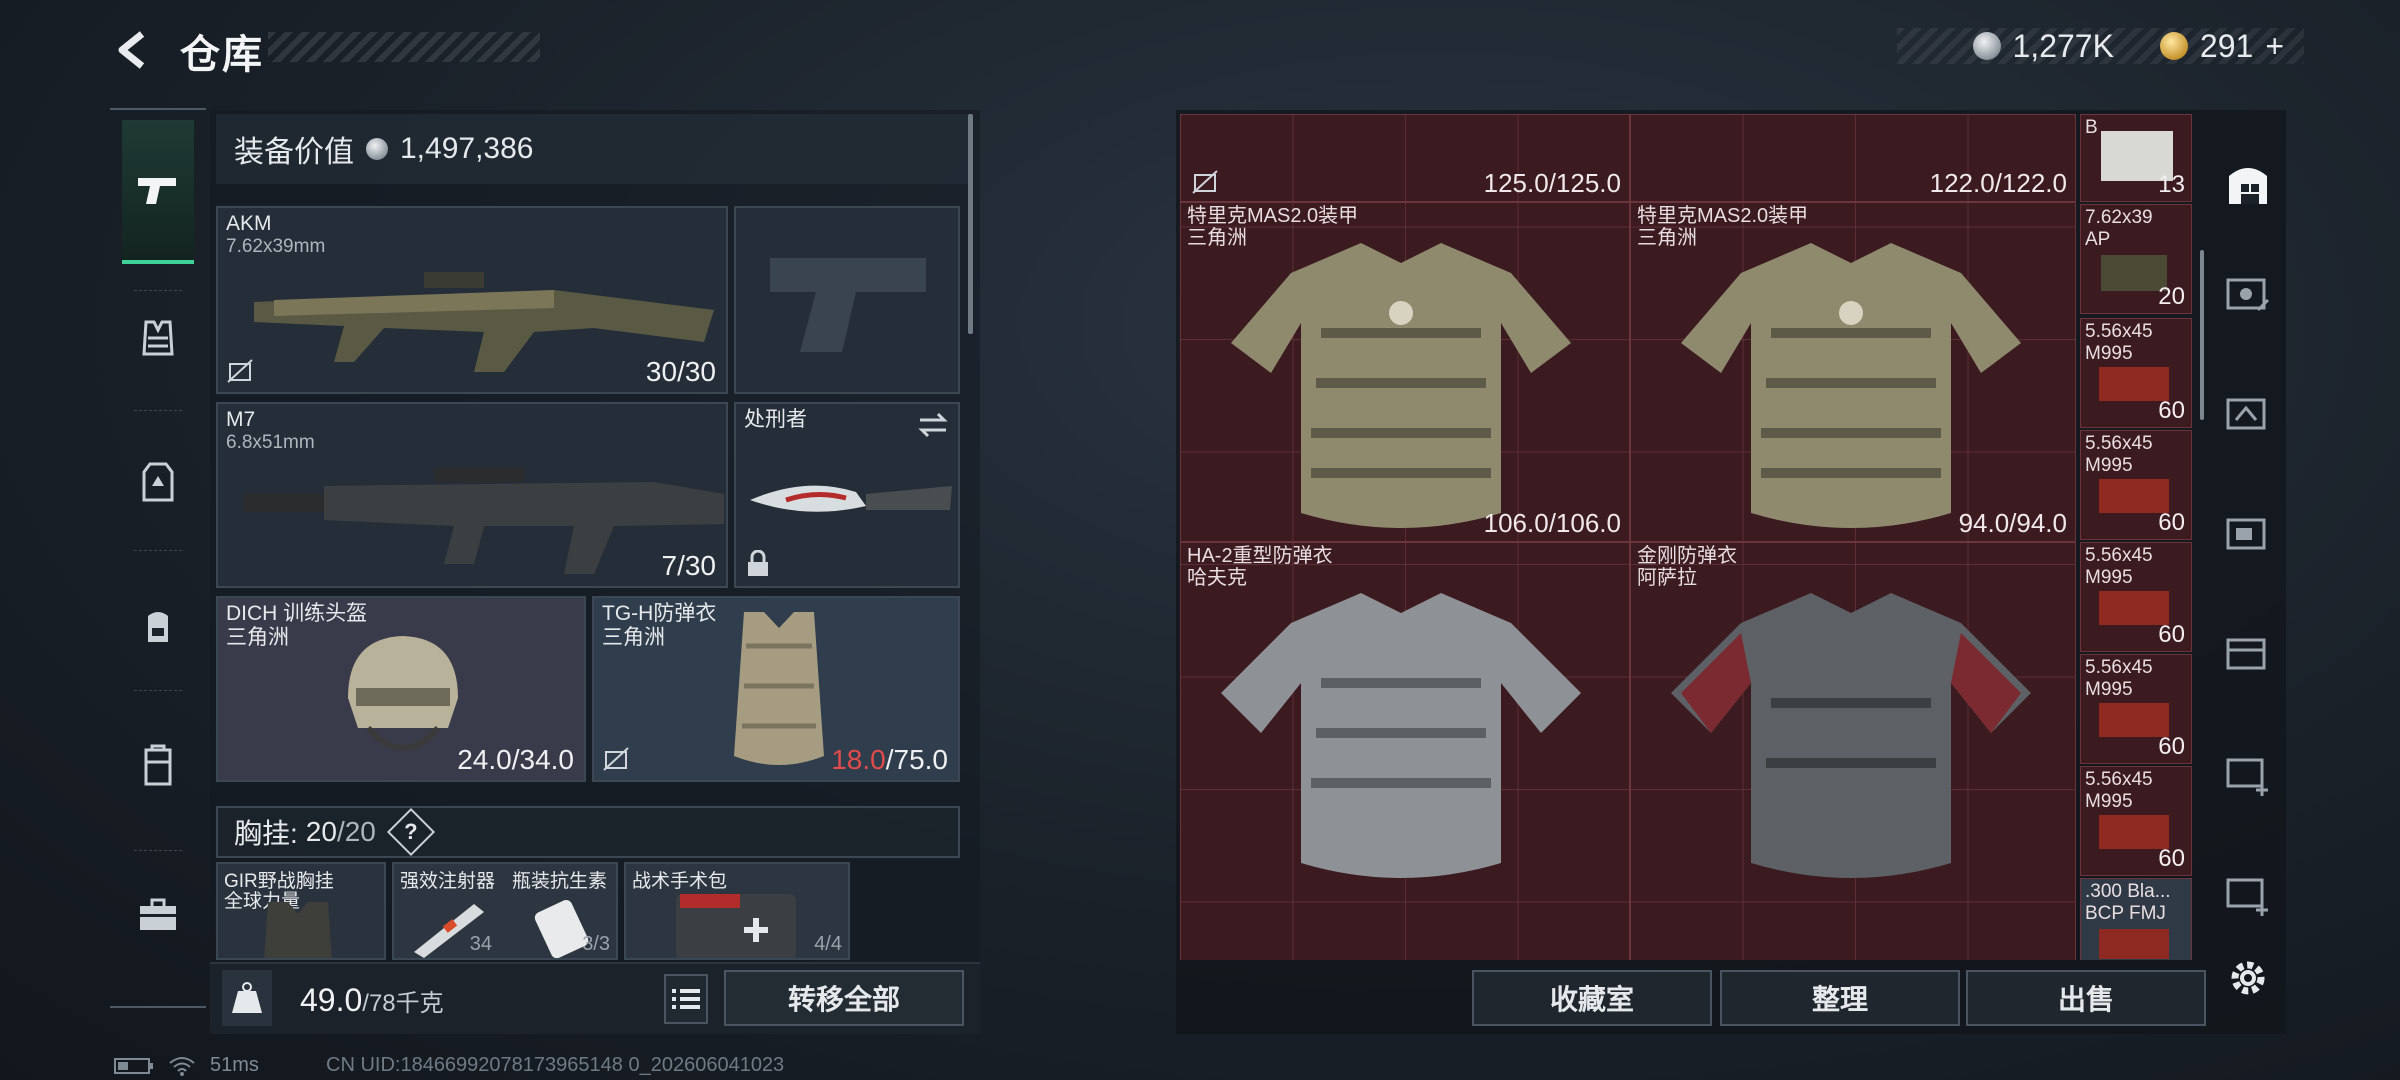 This screenshot has height=1080, width=2400. What do you see at coordinates (515, 759) in the screenshot?
I see `helmet-durability: 24.0/34.0` at bounding box center [515, 759].